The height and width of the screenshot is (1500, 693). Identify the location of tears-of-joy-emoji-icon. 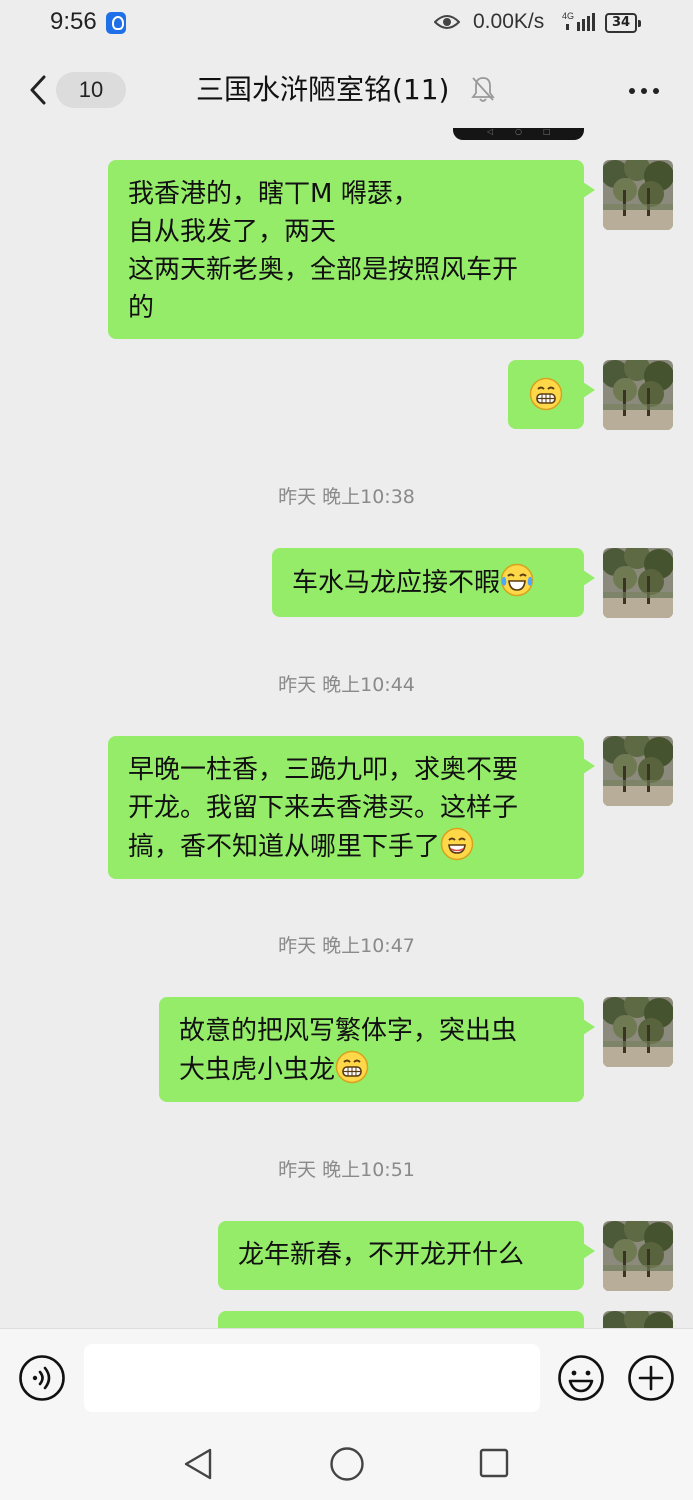
(517, 580).